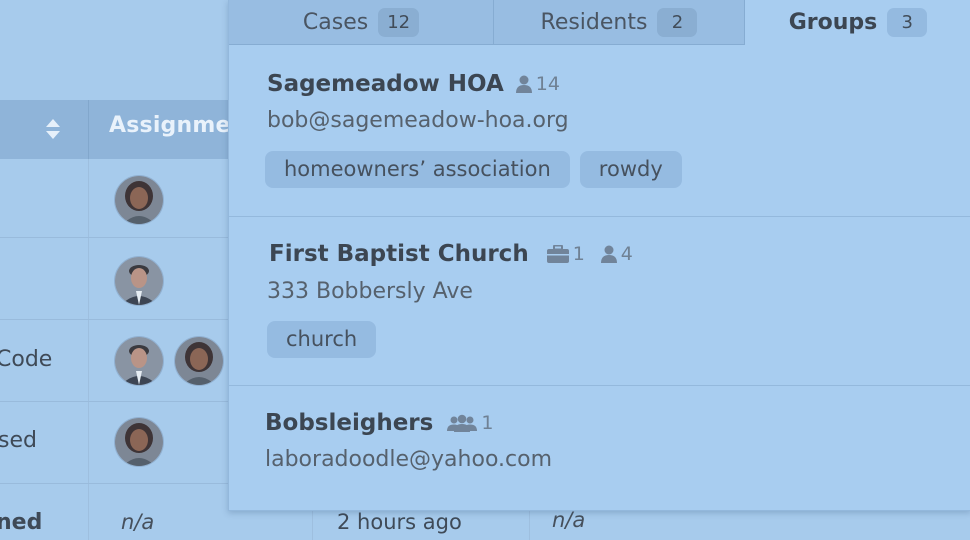 This screenshot has width=970, height=540. Describe the element at coordinates (547, 84) in the screenshot. I see `people-count-value: 14` at that location.